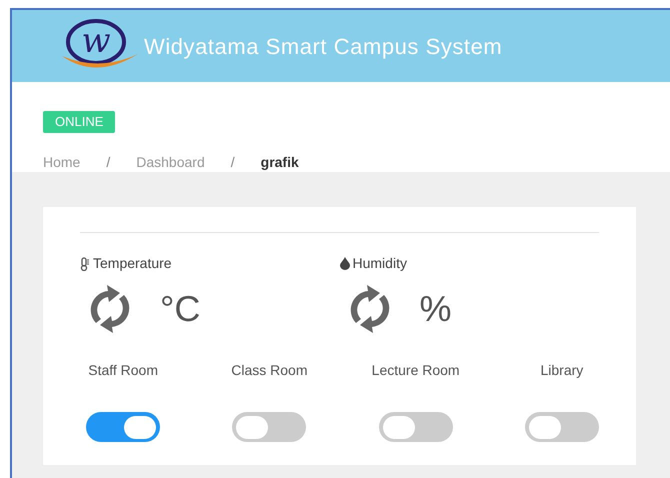 This screenshot has height=478, width=670. I want to click on drop-icon, so click(345, 263).